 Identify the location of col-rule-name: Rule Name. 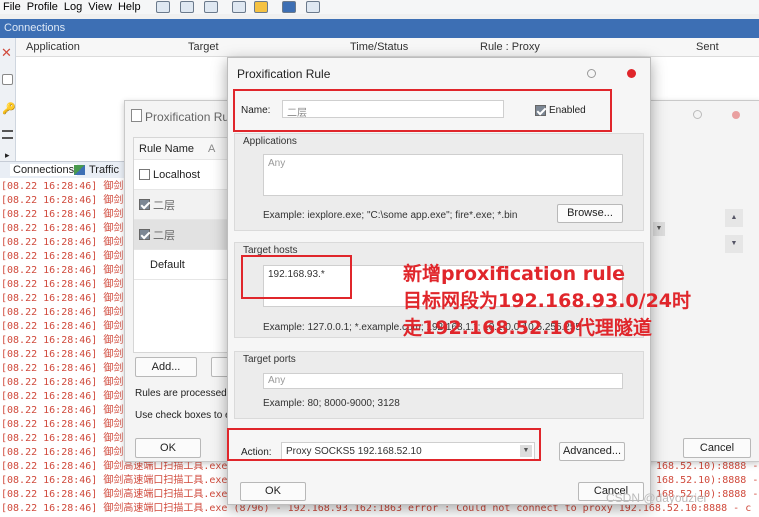
(166, 149).